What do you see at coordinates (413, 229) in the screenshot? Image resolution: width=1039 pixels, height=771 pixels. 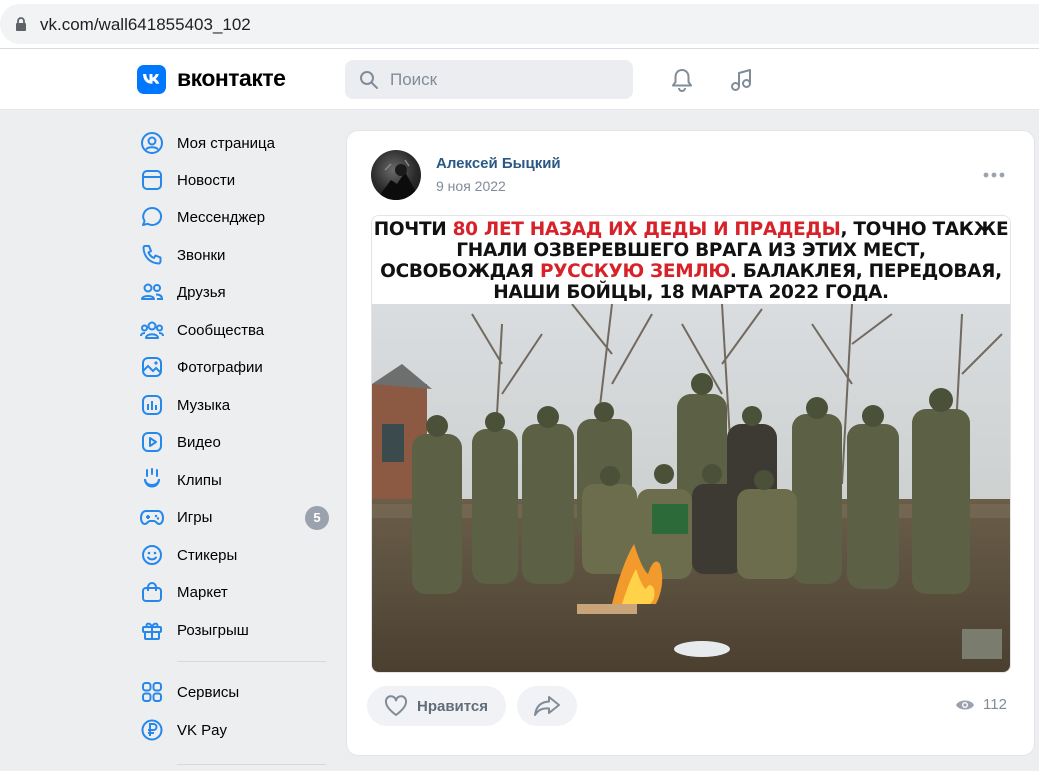 I see `caption-segment: ПОЧТИ` at bounding box center [413, 229].